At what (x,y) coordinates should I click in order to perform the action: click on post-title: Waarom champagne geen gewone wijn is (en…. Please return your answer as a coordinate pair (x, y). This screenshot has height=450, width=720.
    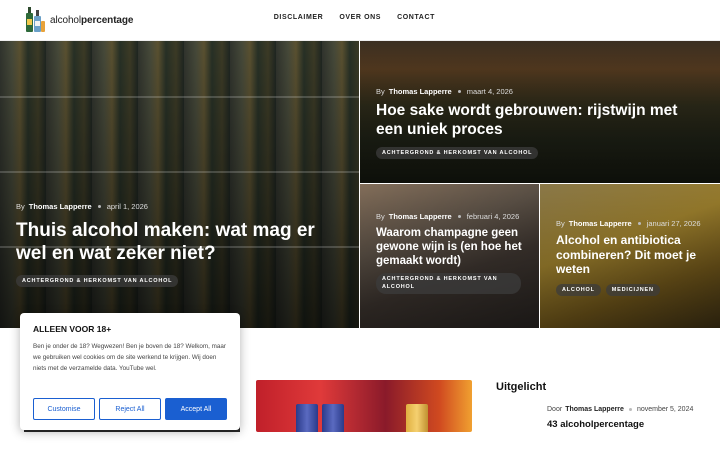
    Looking at the image, I should click on (452, 247).